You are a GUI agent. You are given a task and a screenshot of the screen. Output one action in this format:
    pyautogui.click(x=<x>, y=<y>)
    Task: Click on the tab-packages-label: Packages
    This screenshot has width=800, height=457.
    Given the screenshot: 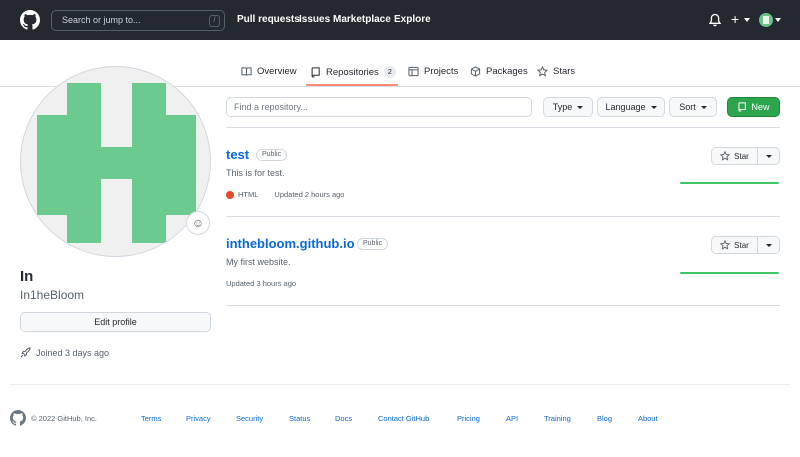 What is the action you would take?
    pyautogui.click(x=507, y=71)
    